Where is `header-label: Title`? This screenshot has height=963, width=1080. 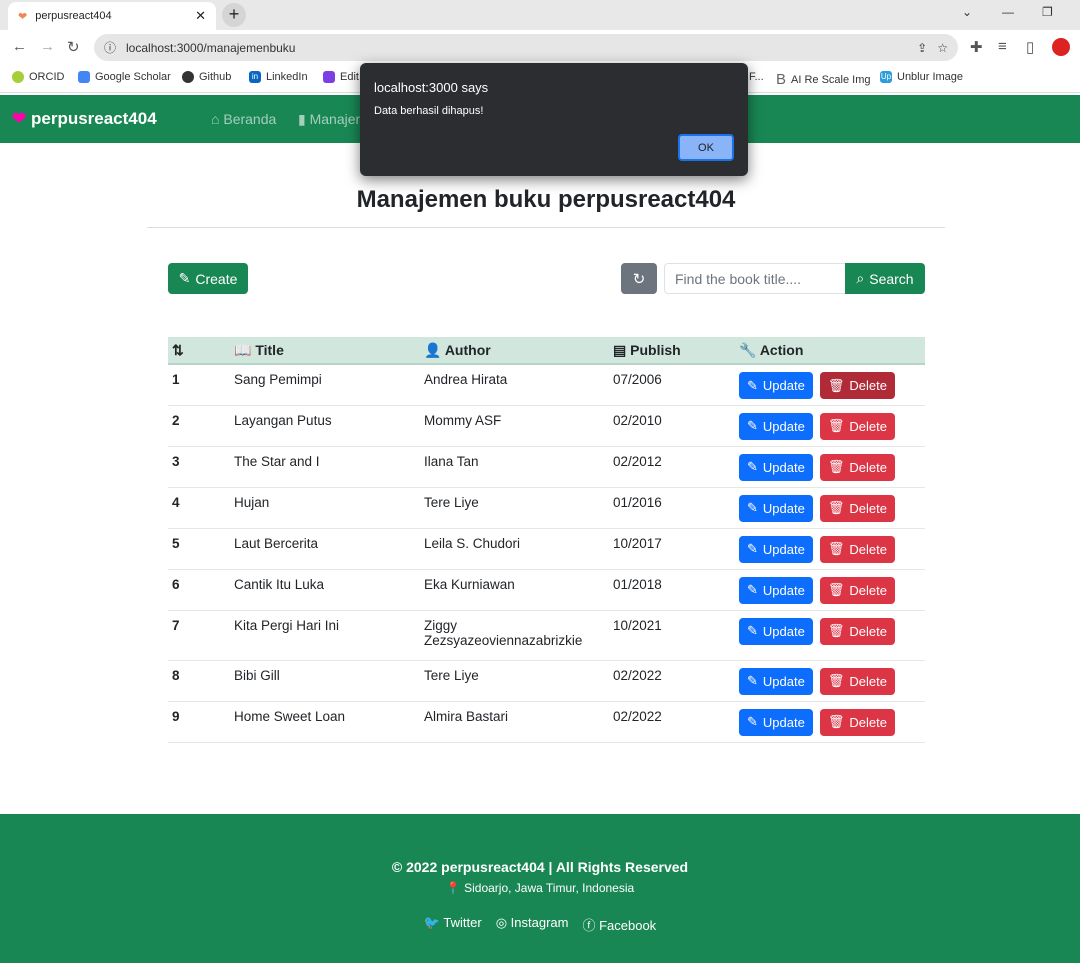 header-label: Title is located at coordinates (269, 349).